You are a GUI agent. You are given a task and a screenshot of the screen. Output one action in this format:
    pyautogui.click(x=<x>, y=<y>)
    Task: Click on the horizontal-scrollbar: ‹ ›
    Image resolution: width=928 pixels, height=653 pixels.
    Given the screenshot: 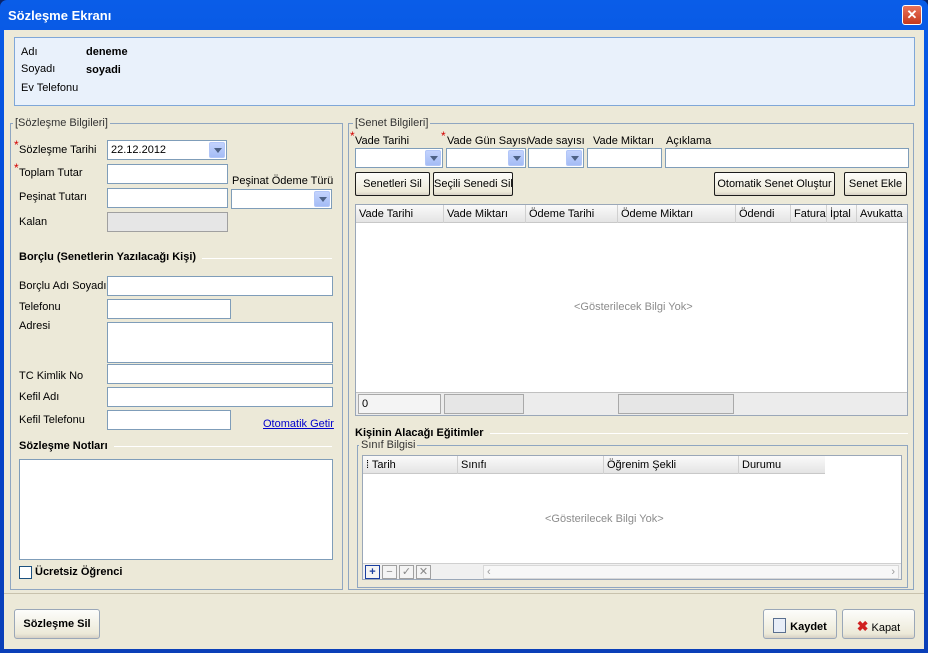 What is the action you would take?
    pyautogui.click(x=691, y=572)
    